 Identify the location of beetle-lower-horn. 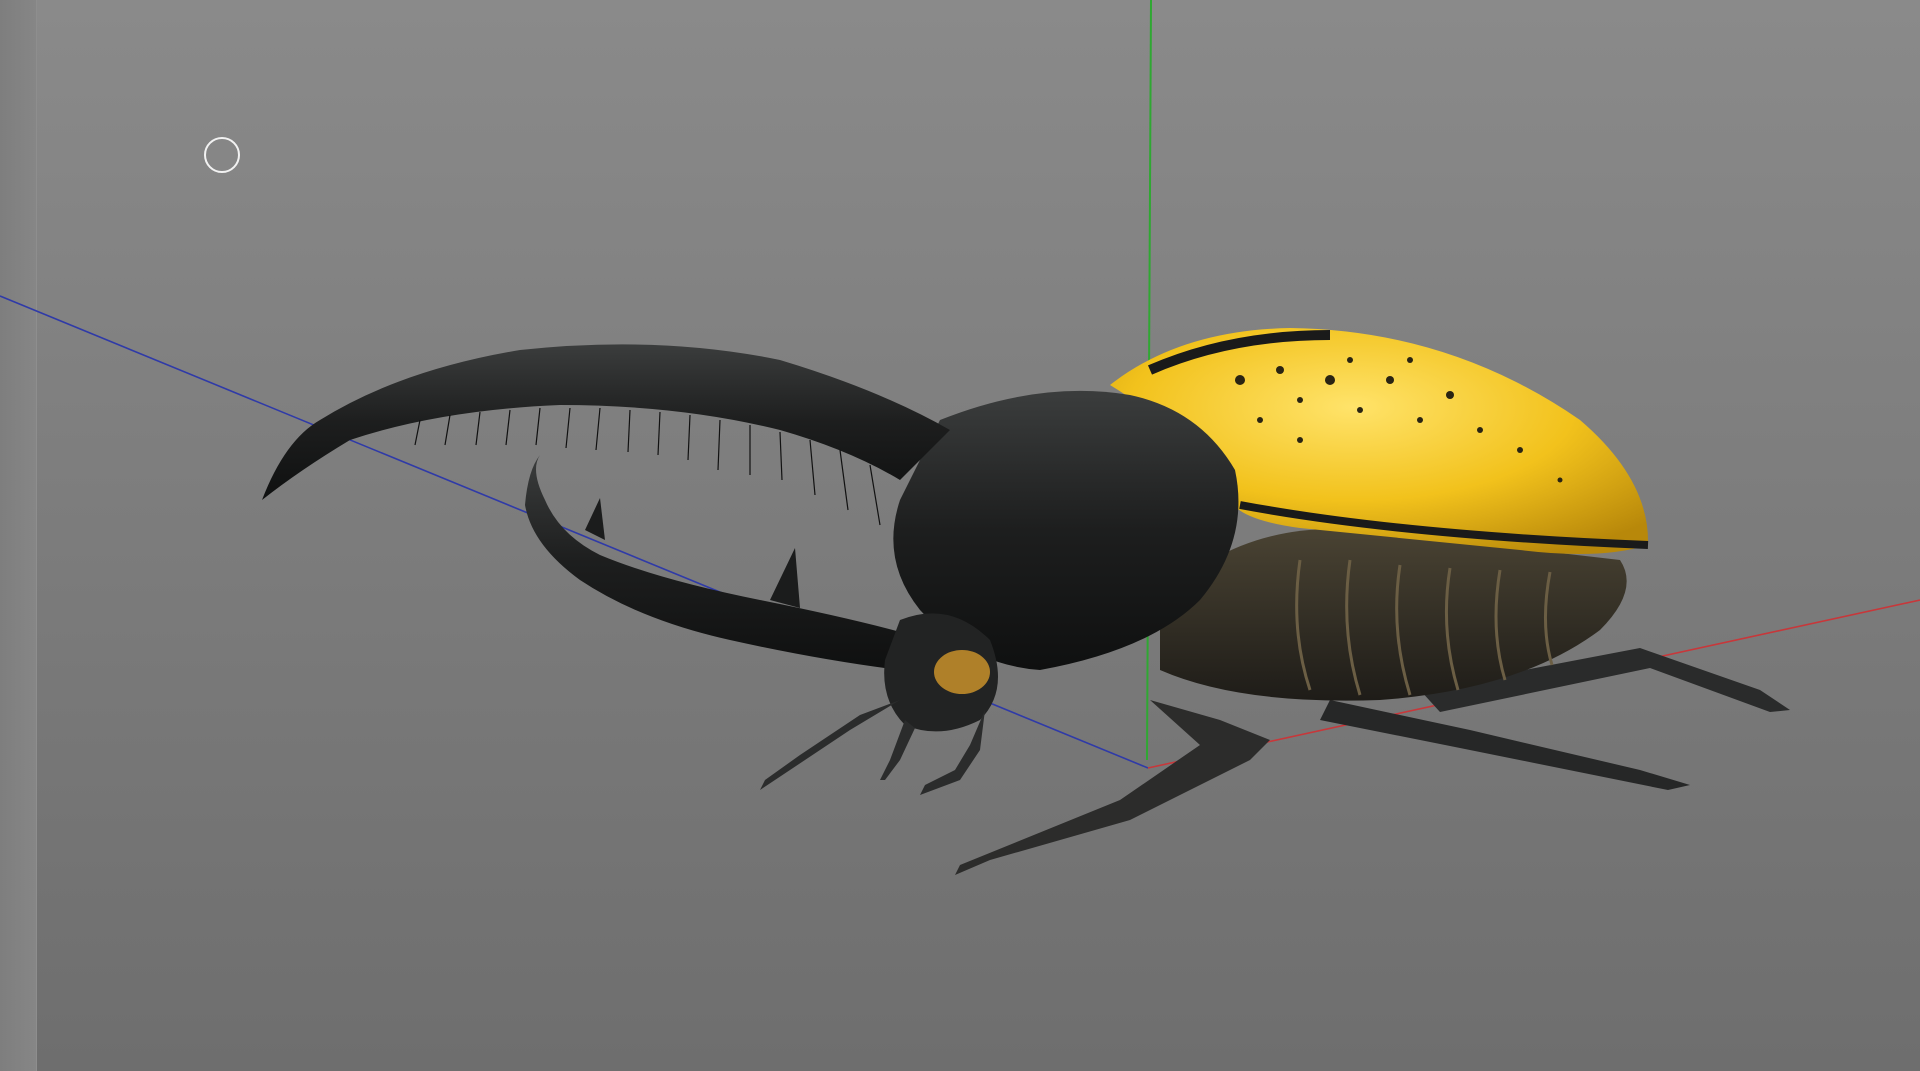
(727, 562).